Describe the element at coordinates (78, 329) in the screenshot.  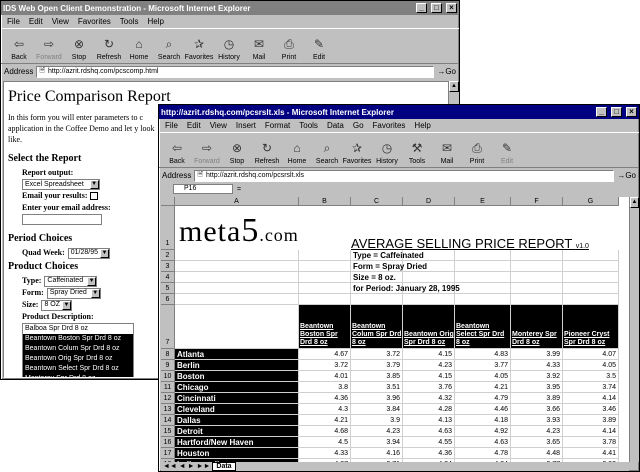
I see `list-item: Balboa Spr Drd 8 oz` at that location.